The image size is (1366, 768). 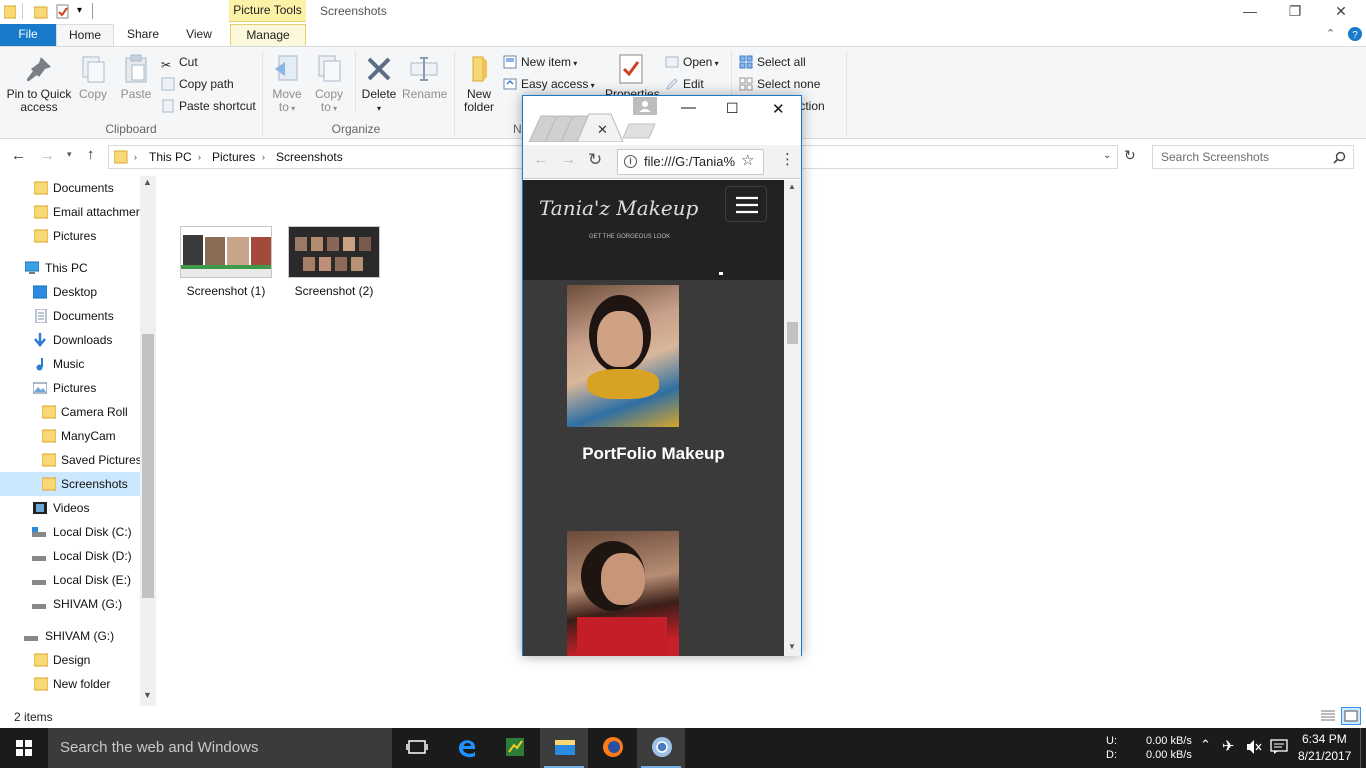 I want to click on nav-scrollbar-thumb, so click(x=148, y=466).